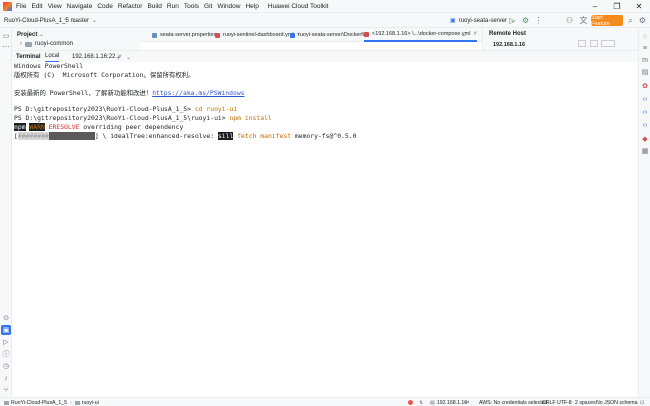  Describe the element at coordinates (76, 39) in the screenshot. I see `project-panel: Project ⌄ › ruoyi-common` at that location.